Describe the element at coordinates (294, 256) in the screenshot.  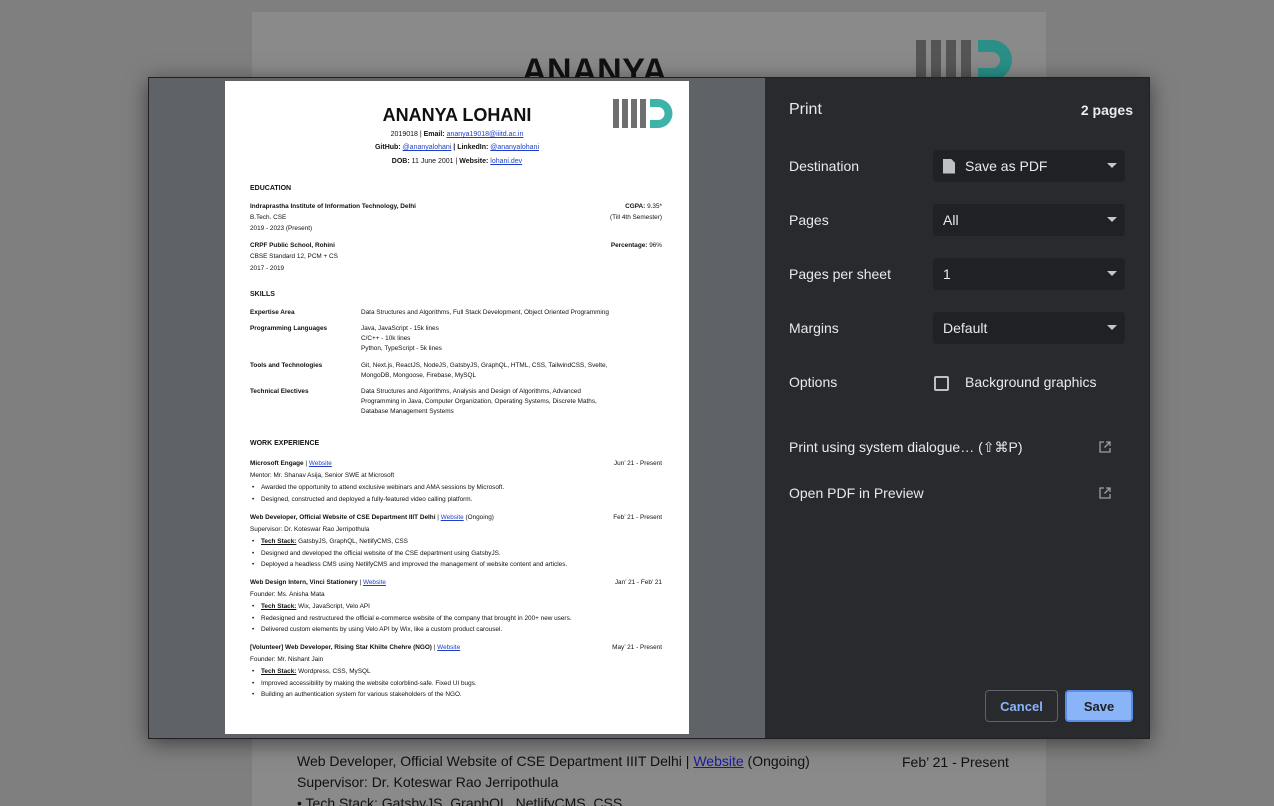
I see `edu2-degree: CBSE Standard 12, PCM + CS` at that location.